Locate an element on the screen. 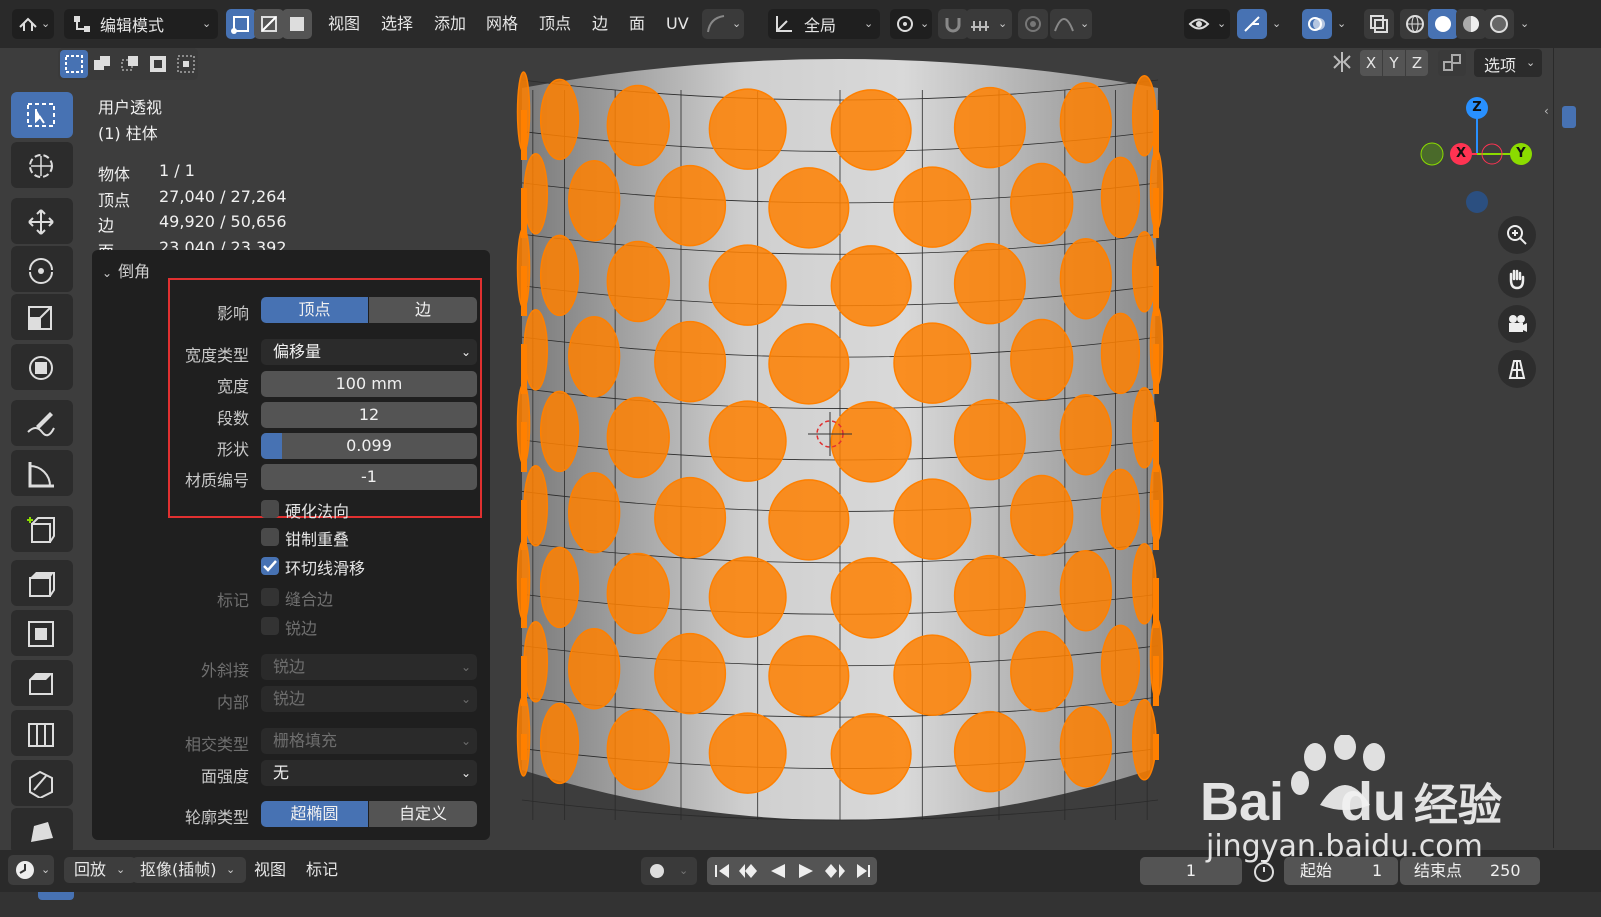  tool-knife is located at coordinates (42, 783).